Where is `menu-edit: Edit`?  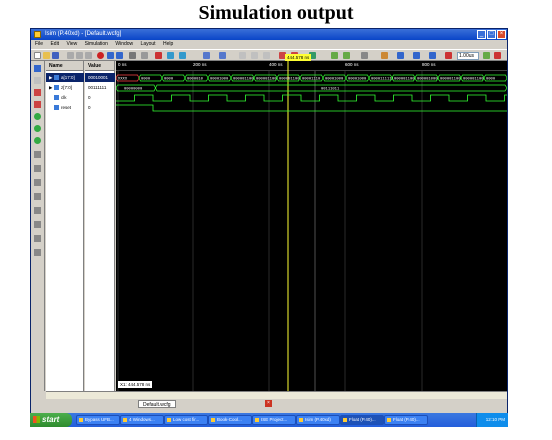
menu-edit: Edit is located at coordinates (54, 44).